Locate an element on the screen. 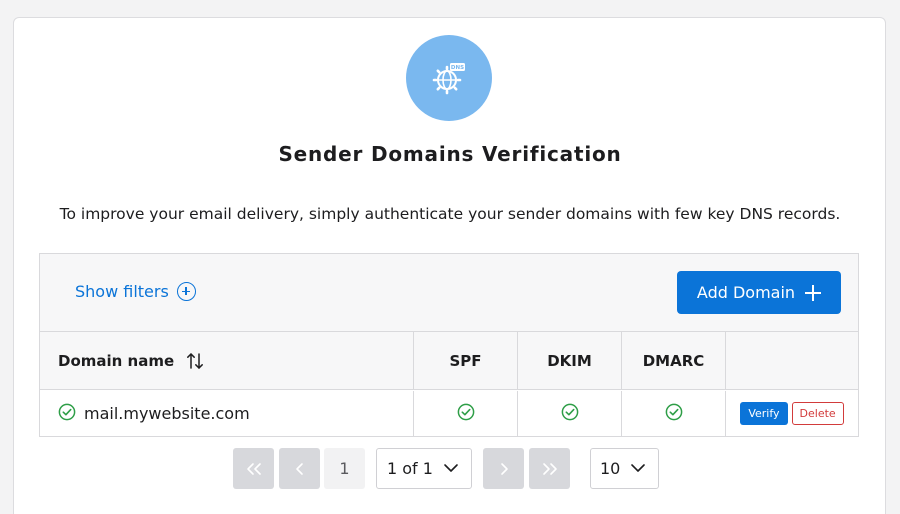 Image resolution: width=900 pixels, height=514 pixels. last-page-button is located at coordinates (549, 468).